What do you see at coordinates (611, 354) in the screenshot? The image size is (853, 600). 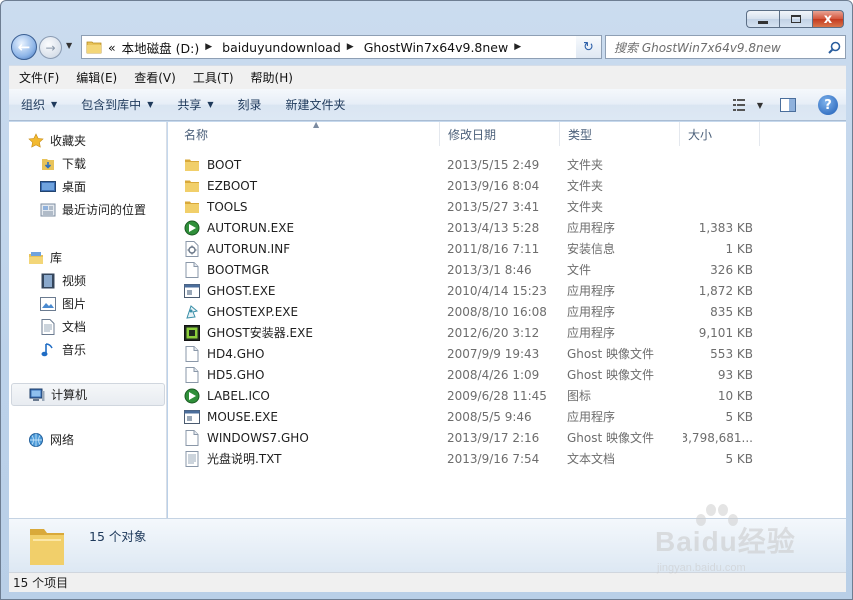 I see `file-type: Ghost 映像文件` at bounding box center [611, 354].